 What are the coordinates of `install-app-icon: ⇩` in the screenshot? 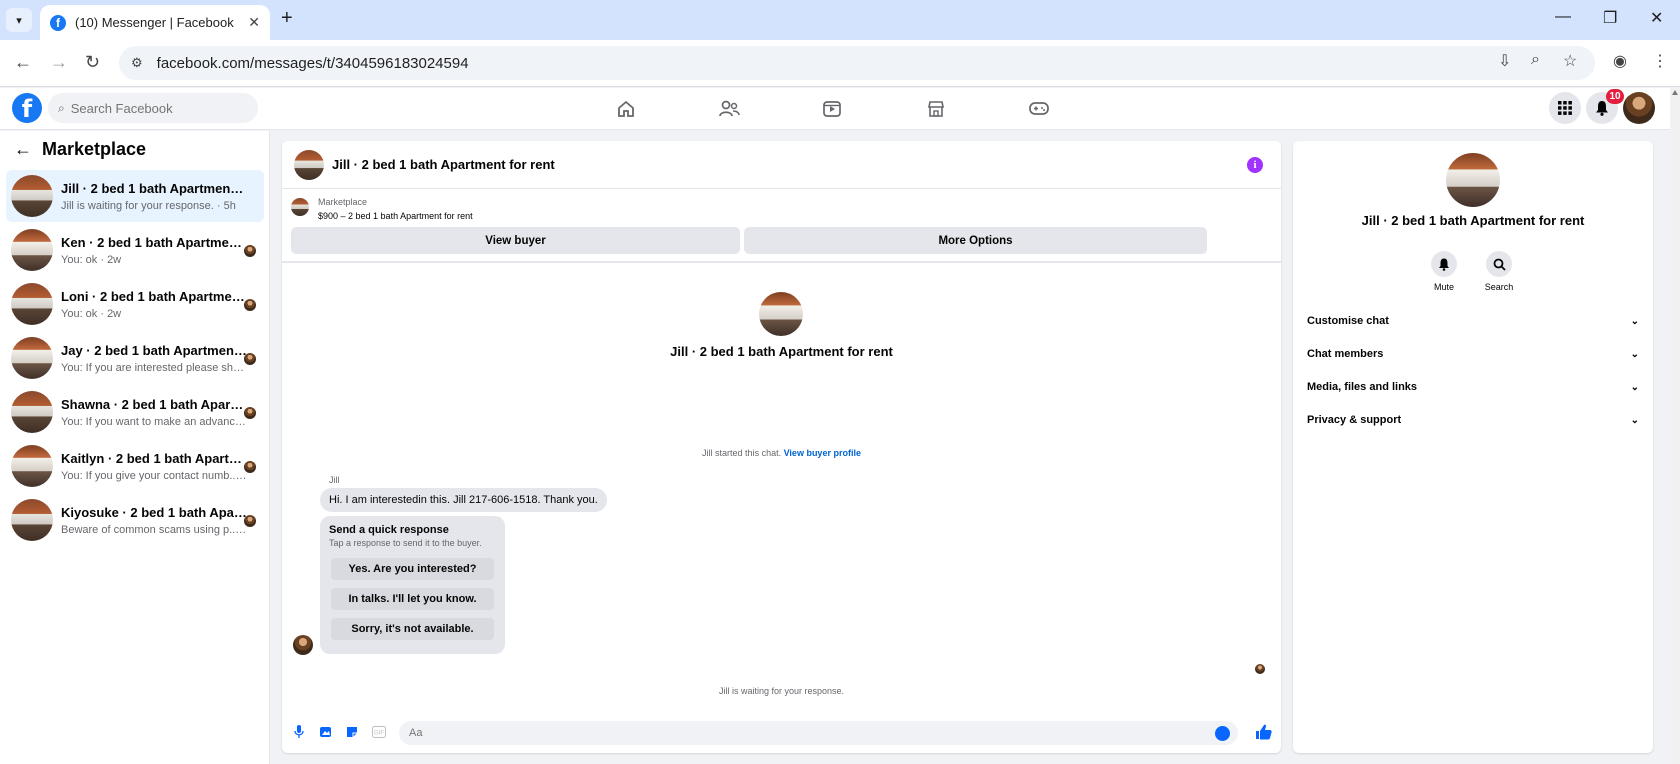 It's located at (1504, 61).